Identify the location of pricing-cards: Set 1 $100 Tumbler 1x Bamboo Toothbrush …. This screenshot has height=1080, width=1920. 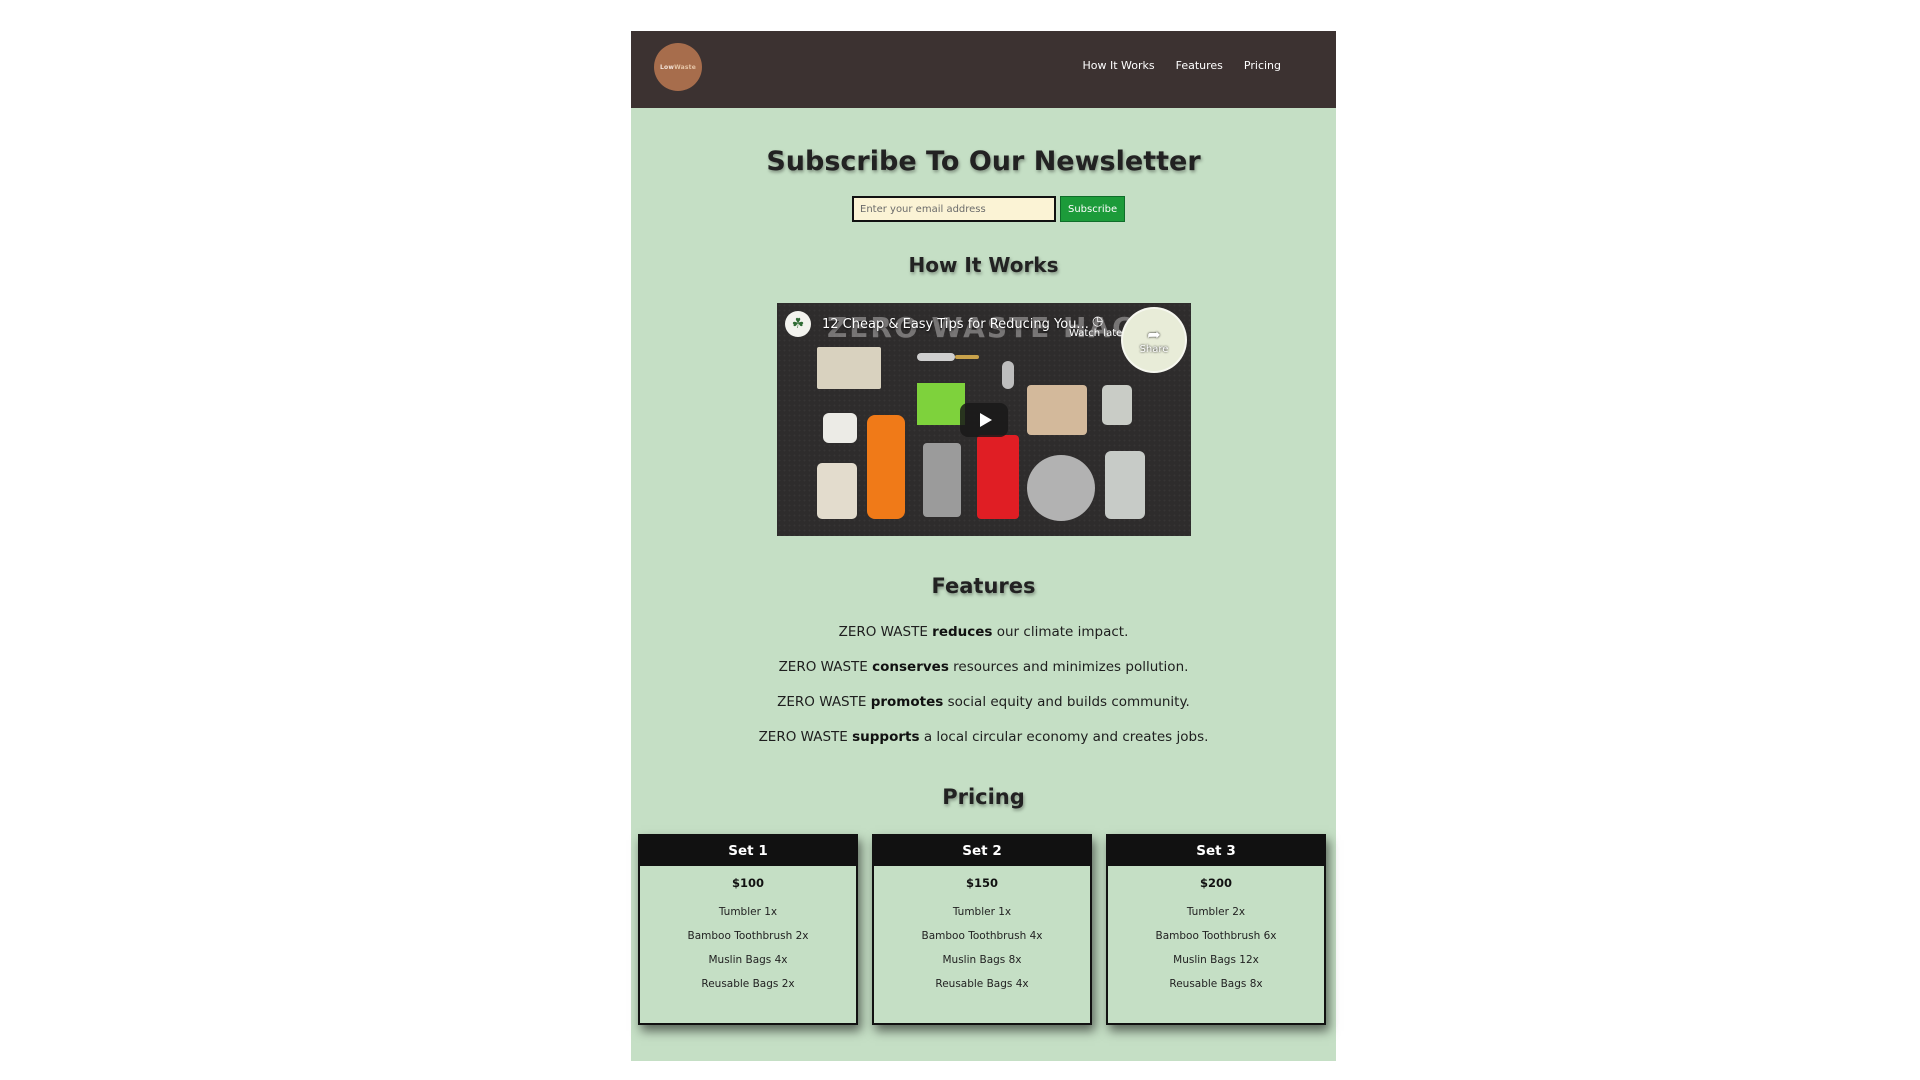
(982, 929).